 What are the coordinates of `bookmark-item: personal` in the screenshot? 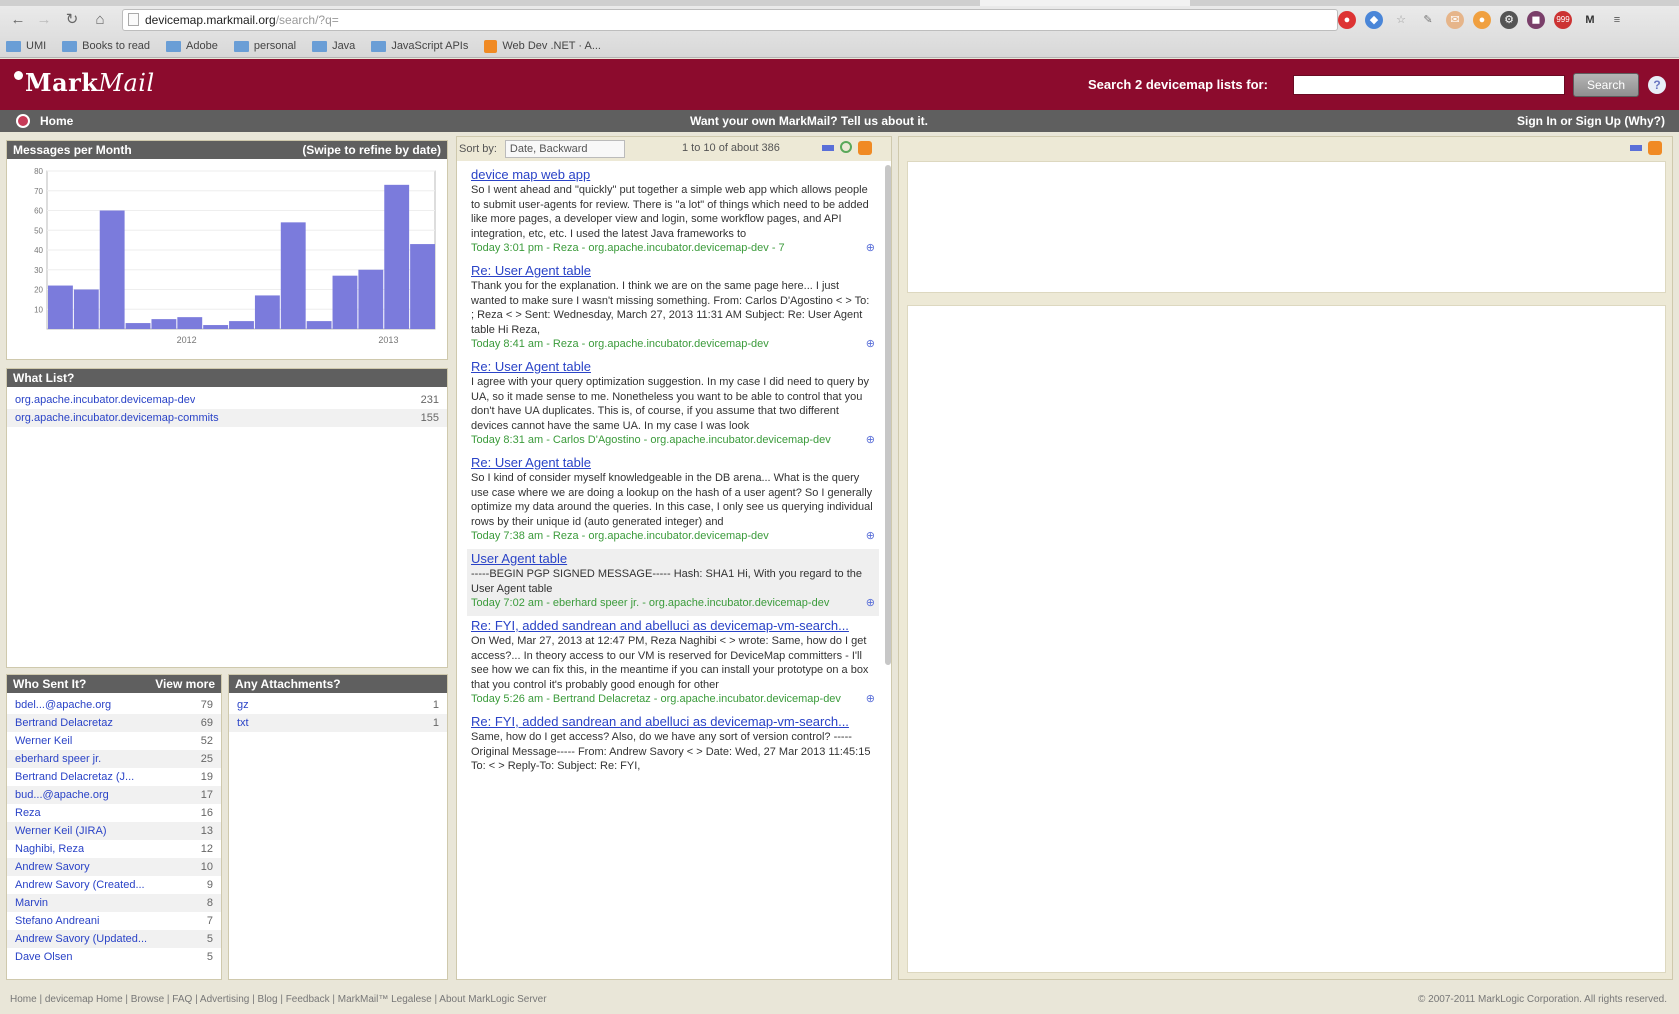 It's located at (264, 46).